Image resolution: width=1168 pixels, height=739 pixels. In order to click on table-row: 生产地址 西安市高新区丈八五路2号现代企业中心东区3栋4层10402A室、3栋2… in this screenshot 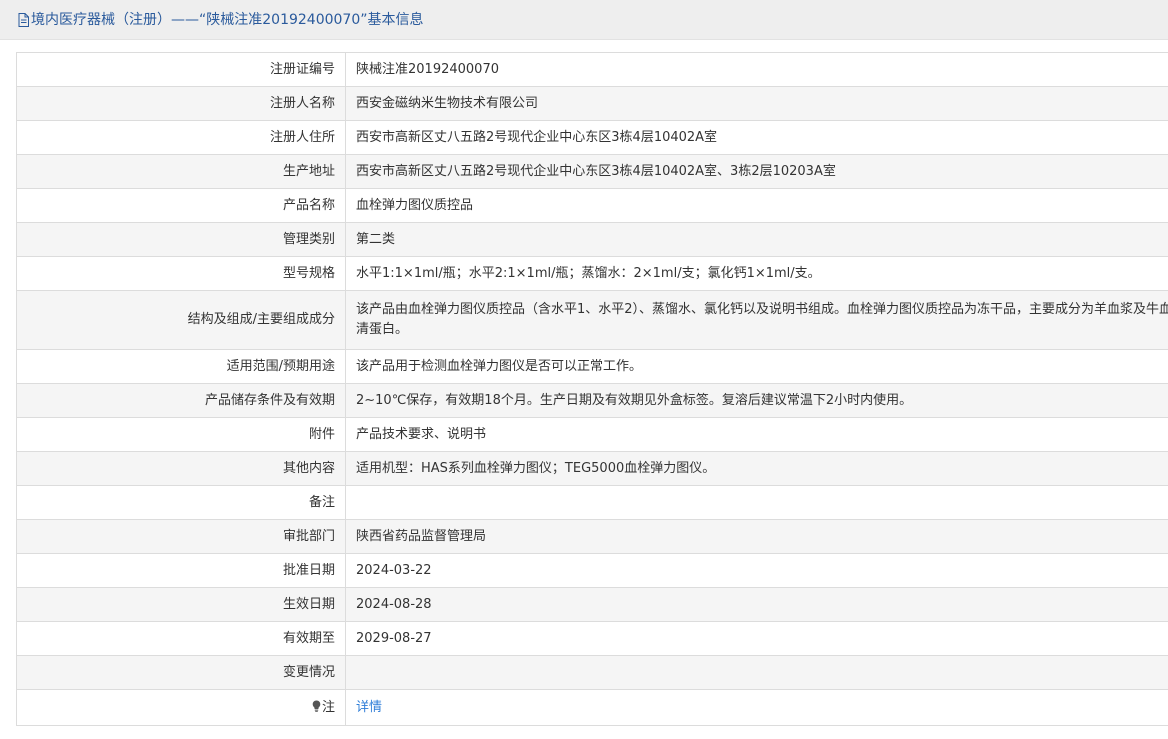, I will do `click(592, 171)`.